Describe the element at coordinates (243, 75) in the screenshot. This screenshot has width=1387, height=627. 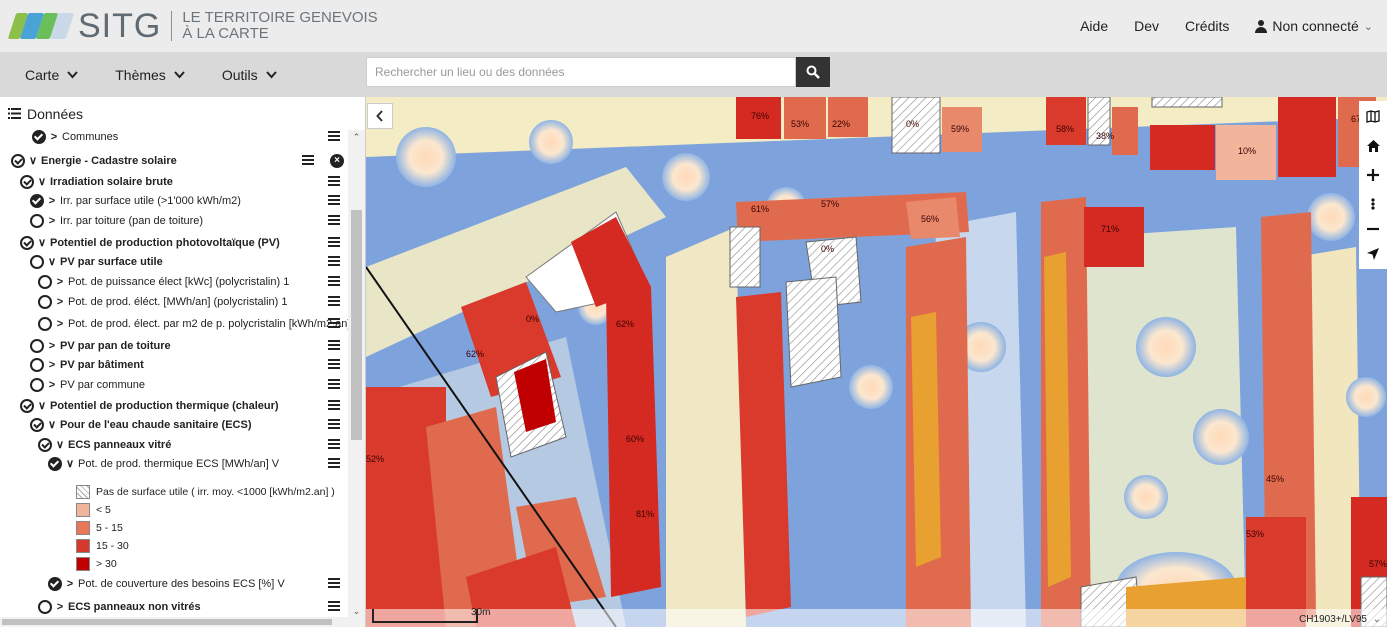
I see `menu-outils: Outils` at that location.